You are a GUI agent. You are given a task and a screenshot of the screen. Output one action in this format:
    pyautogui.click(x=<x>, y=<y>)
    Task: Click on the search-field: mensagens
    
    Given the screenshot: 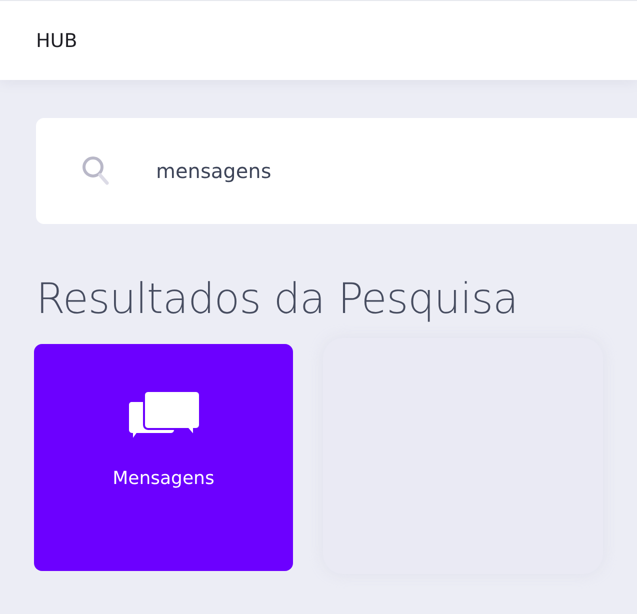 What is the action you would take?
    pyautogui.click(x=356, y=171)
    